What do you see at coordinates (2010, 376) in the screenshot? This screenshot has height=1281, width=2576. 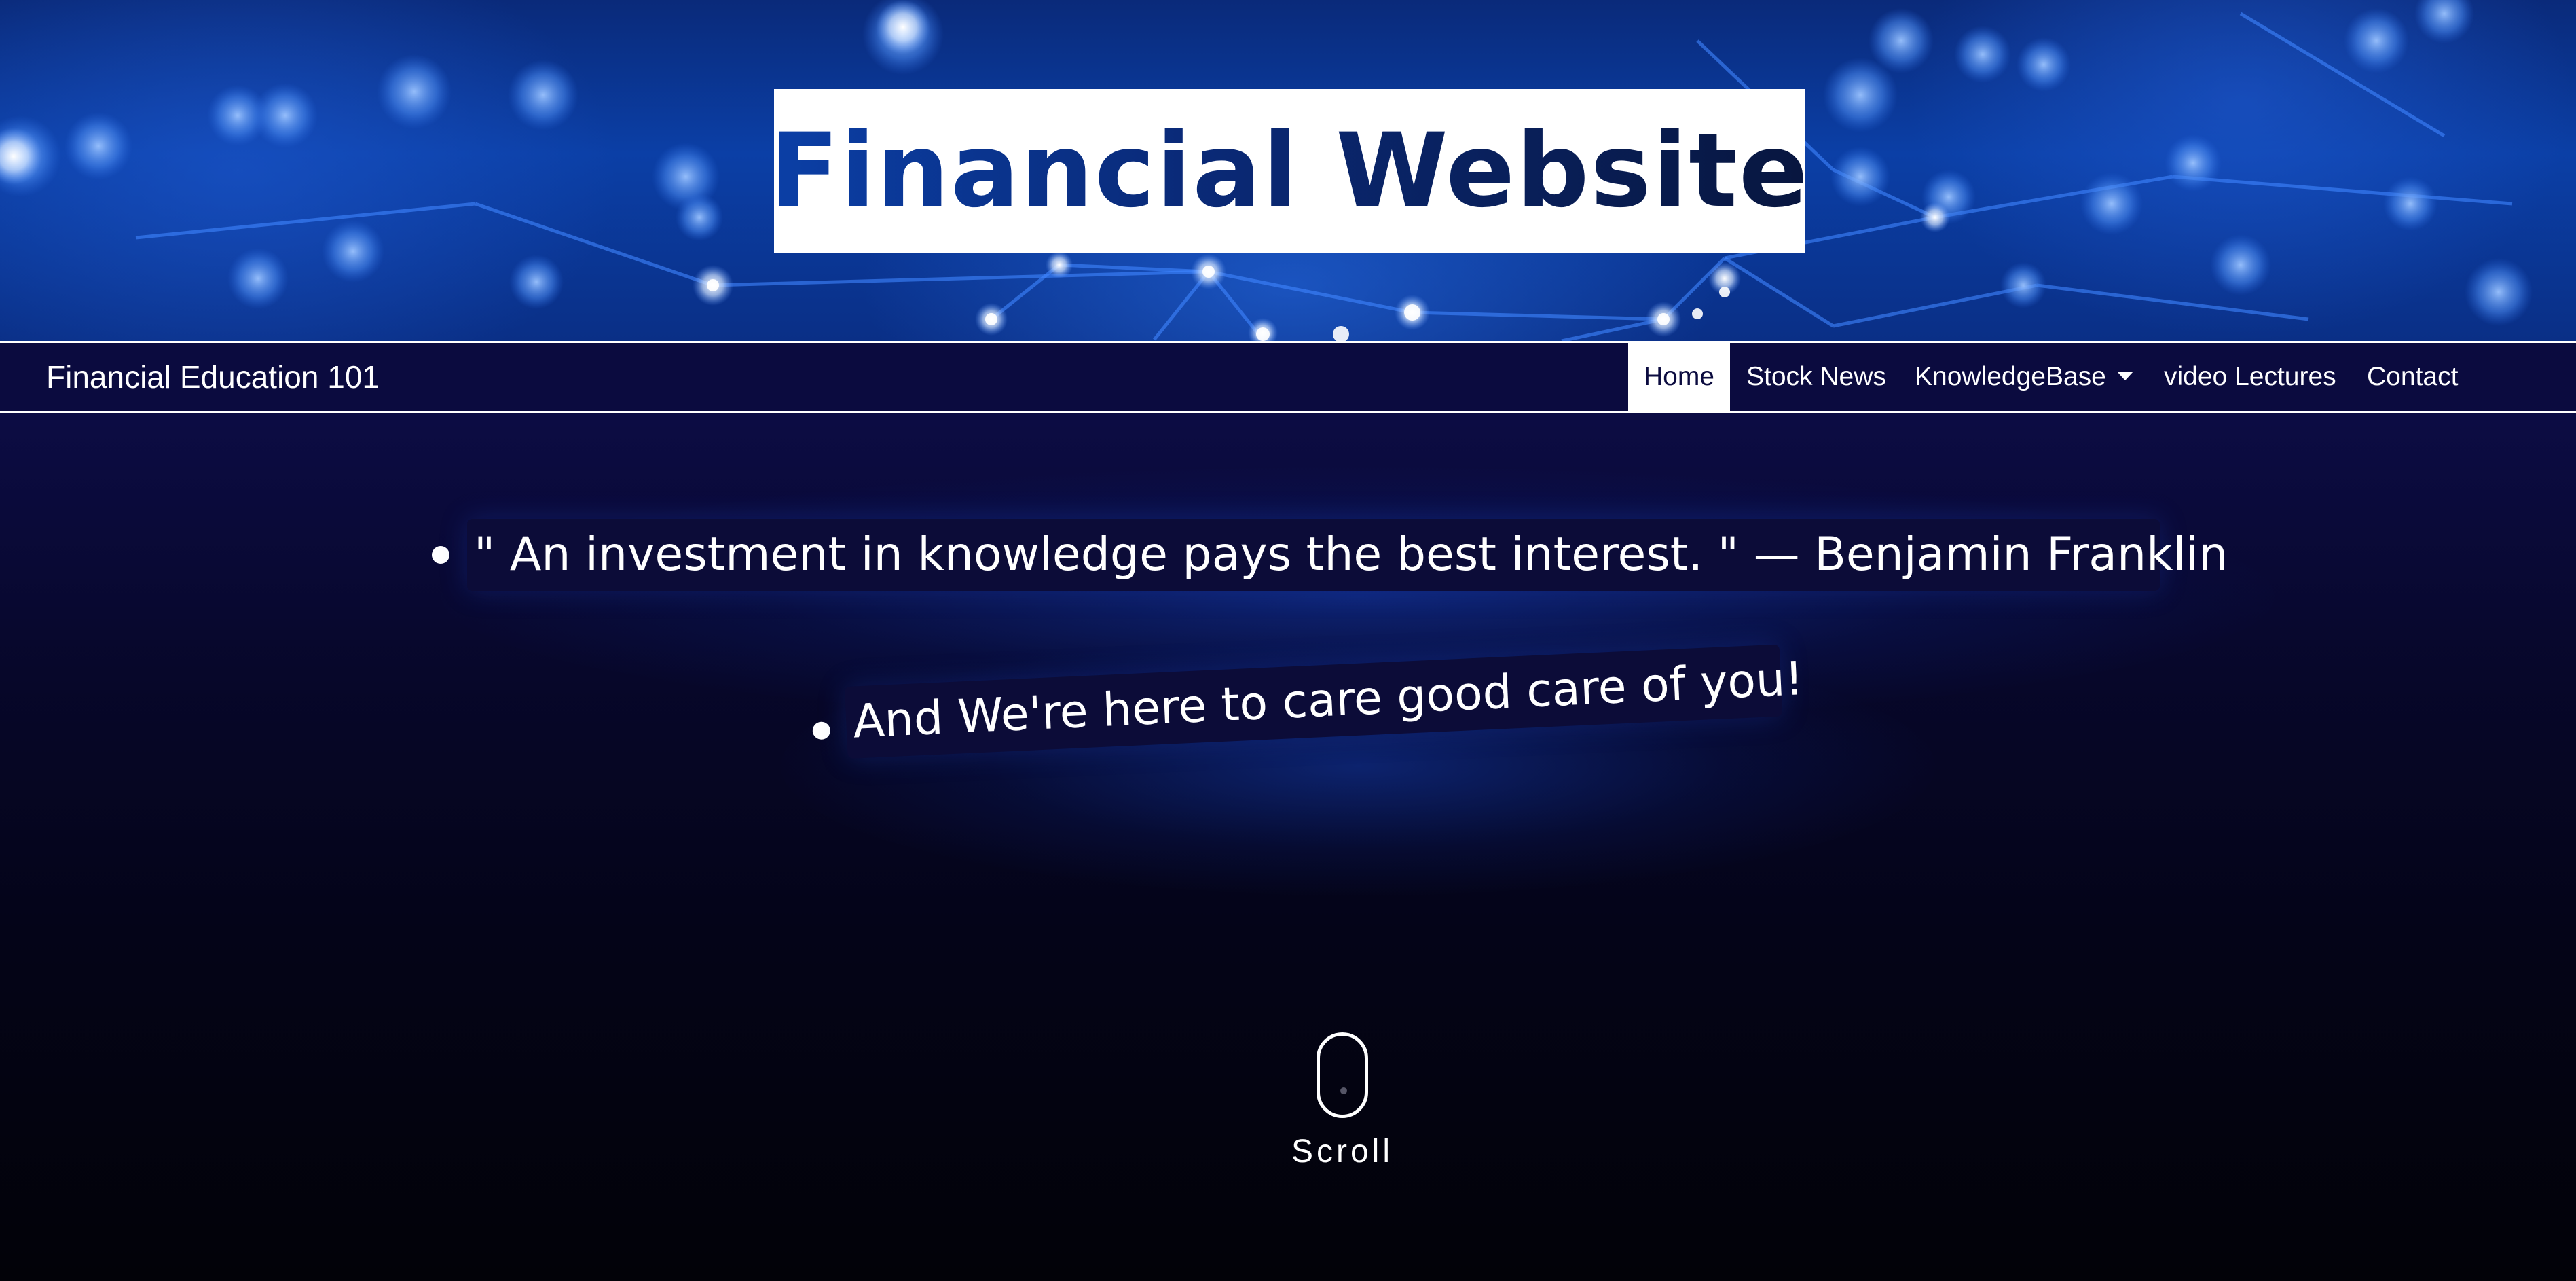 I see `nav-item-knowledgebase-label: KnowledgeBase` at bounding box center [2010, 376].